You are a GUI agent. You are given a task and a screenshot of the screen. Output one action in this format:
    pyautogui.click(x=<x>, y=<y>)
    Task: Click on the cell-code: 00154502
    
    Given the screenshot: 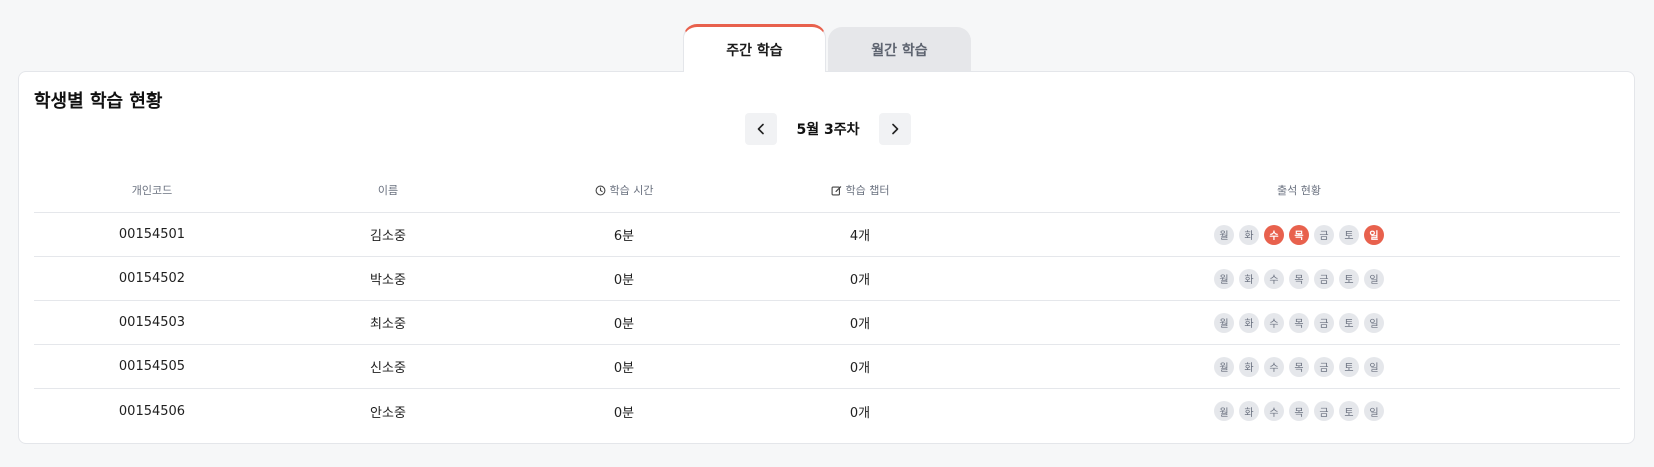 What is the action you would take?
    pyautogui.click(x=152, y=278)
    